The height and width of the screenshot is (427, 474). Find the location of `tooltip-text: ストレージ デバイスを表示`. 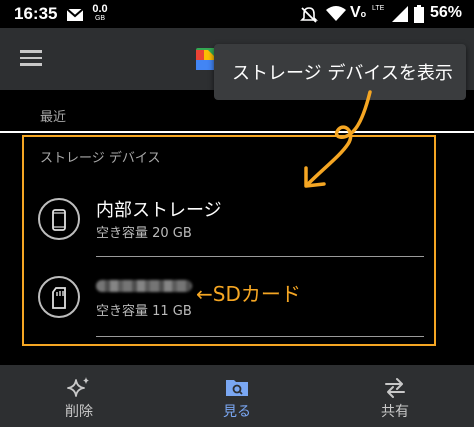

tooltip-text: ストレージ デバイスを表示 is located at coordinates (342, 73).